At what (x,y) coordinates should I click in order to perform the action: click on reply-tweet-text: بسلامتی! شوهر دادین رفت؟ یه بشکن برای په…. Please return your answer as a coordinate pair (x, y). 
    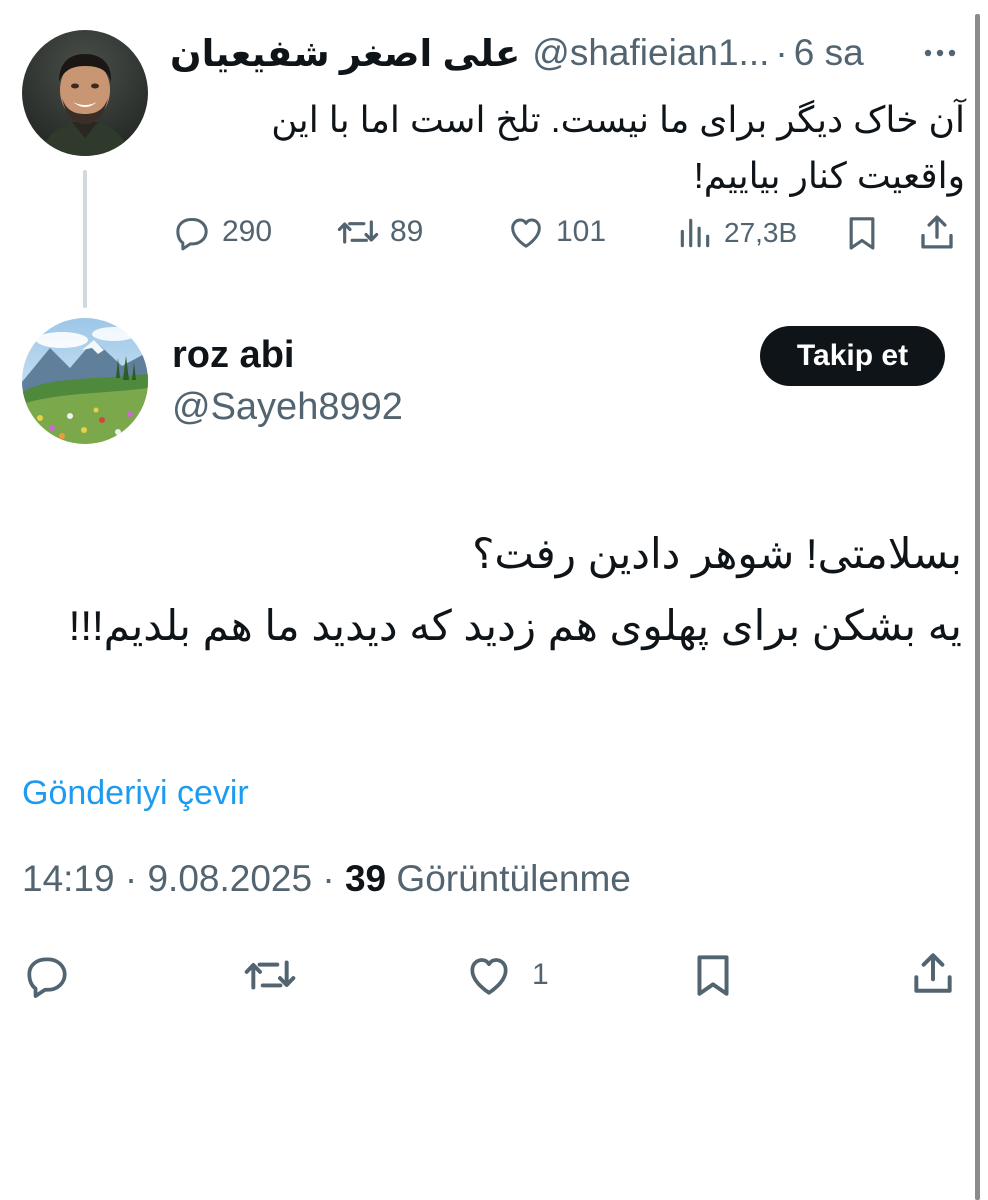
    Looking at the image, I should click on (492, 590).